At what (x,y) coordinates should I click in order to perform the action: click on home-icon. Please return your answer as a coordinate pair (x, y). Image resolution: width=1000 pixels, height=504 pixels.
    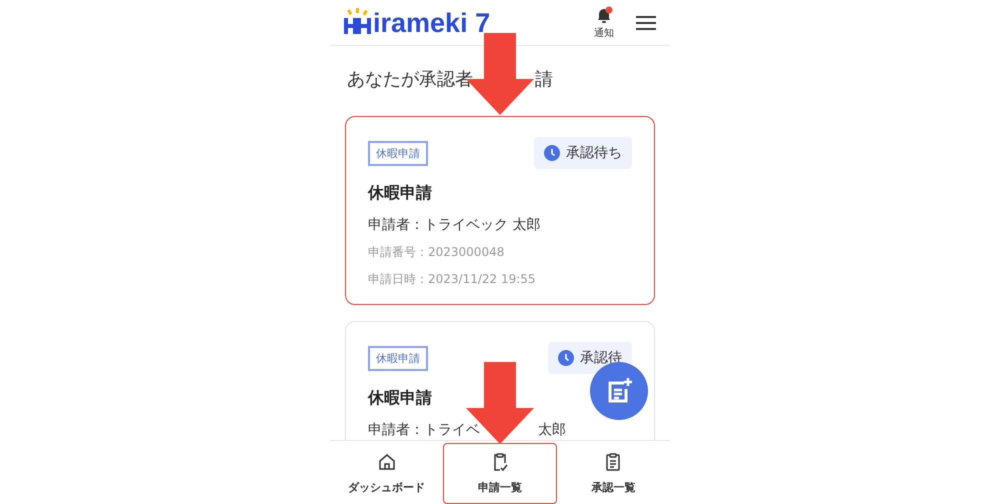
    Looking at the image, I should click on (386, 462).